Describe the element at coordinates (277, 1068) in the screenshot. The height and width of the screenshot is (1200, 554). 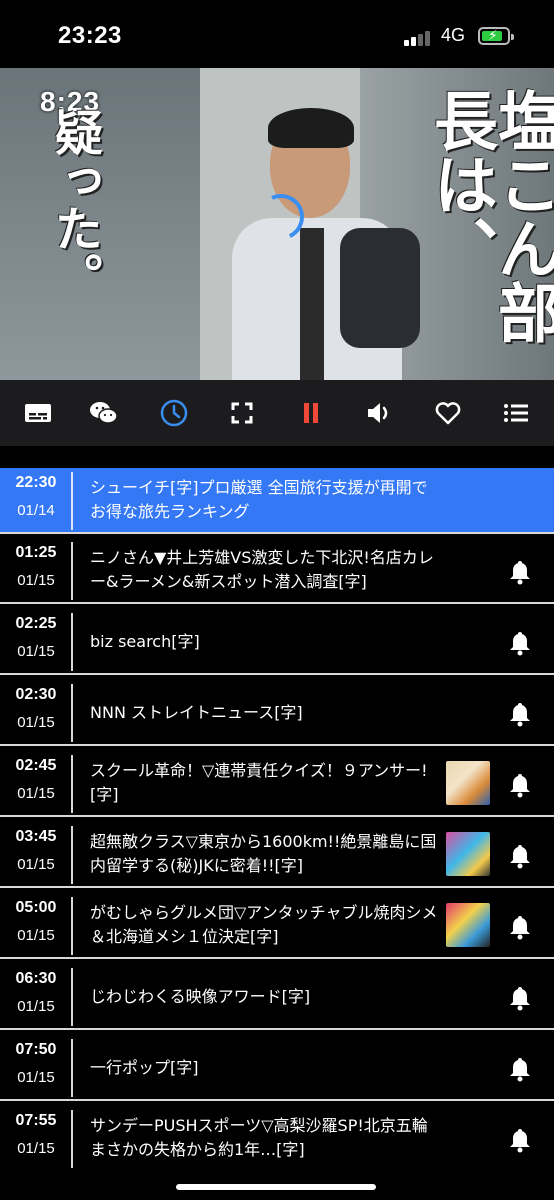
I see `schedule-row: 07:50 01/15 一行ポップ[字]` at that location.